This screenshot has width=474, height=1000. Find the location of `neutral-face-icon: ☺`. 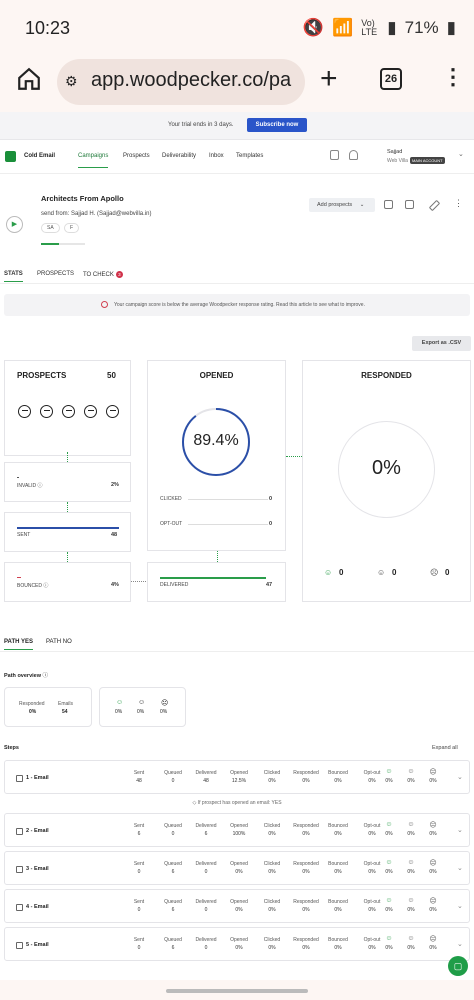

neutral-face-icon: ☺ is located at coordinates (142, 702).